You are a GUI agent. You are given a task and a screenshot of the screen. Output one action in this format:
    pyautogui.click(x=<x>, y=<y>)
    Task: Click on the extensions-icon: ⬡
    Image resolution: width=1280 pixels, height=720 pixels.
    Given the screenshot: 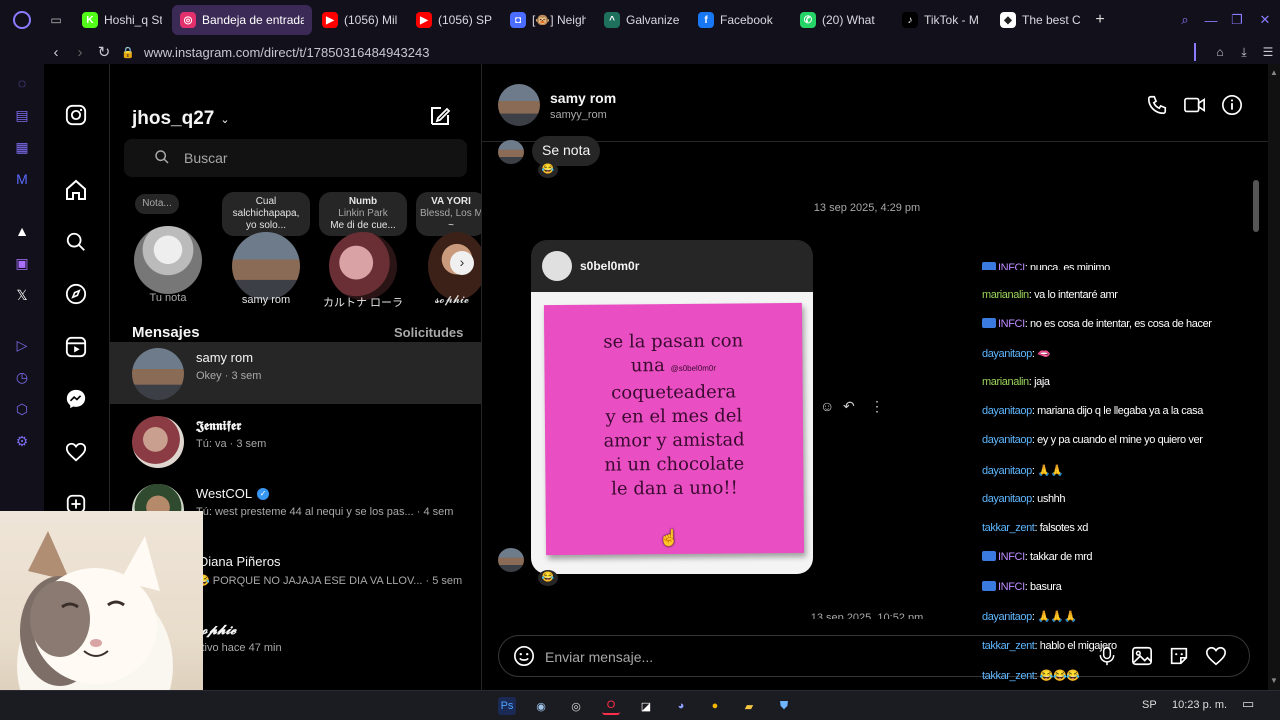 What is the action you would take?
    pyautogui.click(x=22, y=409)
    